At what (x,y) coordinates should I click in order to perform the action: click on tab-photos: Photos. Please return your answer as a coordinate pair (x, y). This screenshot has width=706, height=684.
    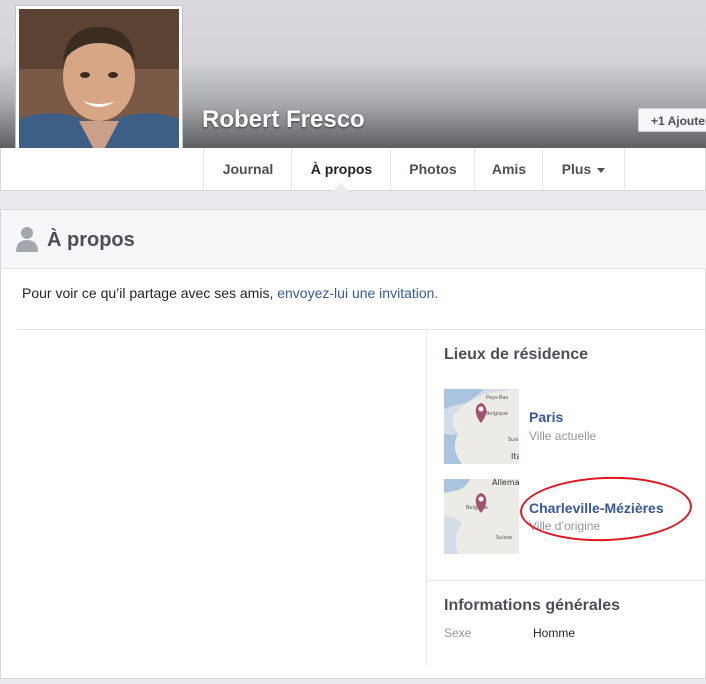
    Looking at the image, I should click on (432, 169).